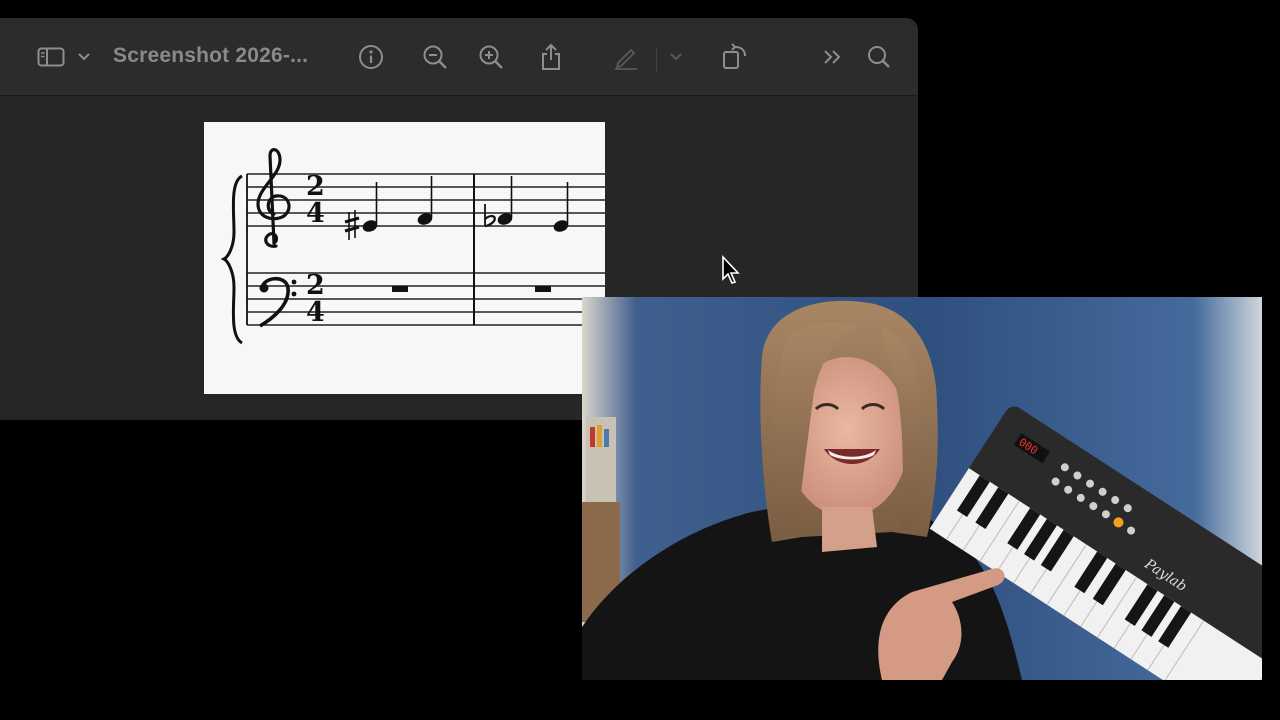  Describe the element at coordinates (352, 225) in the screenshot. I see `sharp-accidental` at that location.